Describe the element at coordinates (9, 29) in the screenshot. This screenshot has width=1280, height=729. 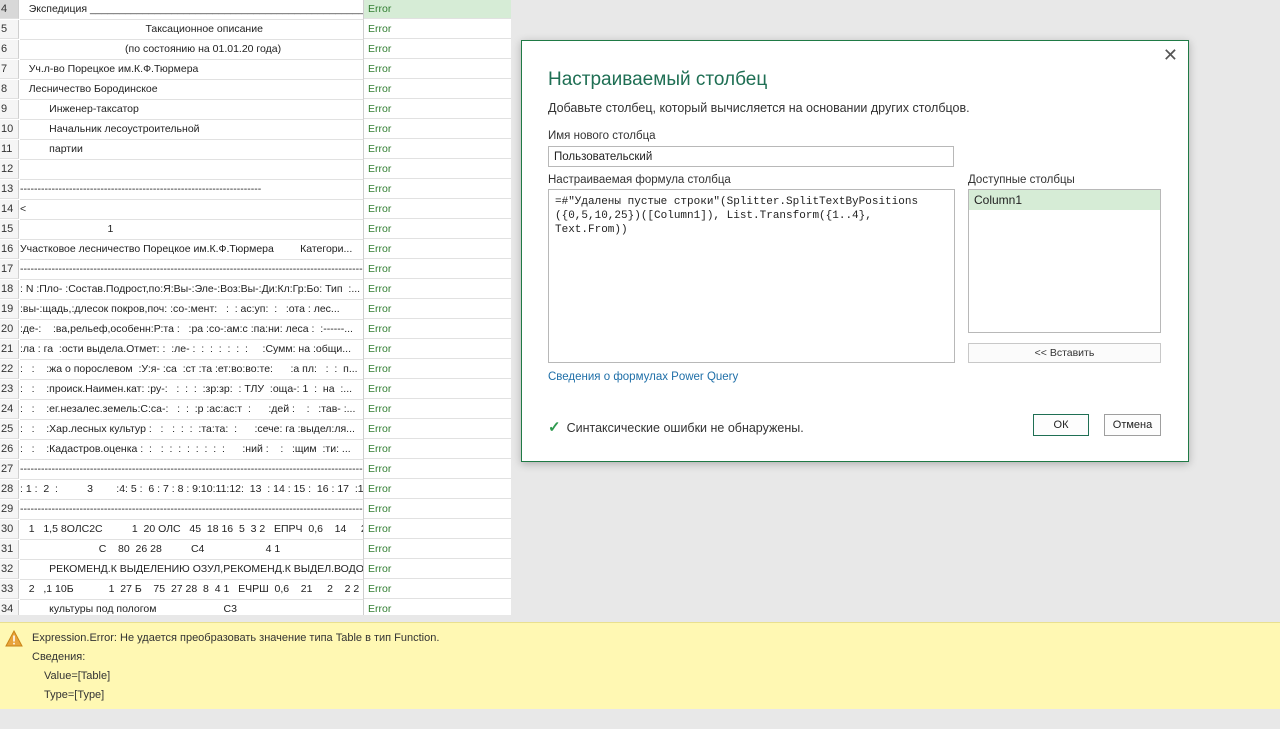
I see `row-number: 5` at that location.